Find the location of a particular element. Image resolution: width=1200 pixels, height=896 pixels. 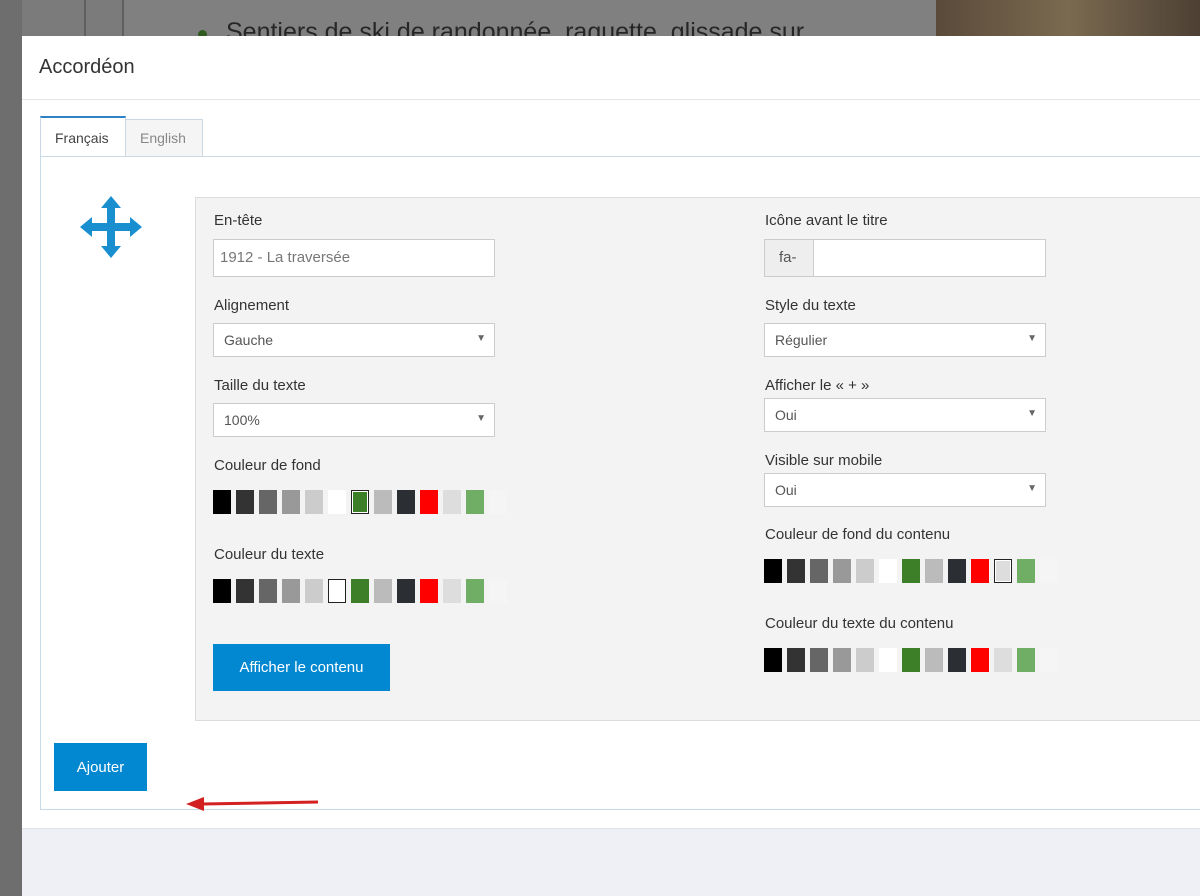

modal-header: Accordéon is located at coordinates (611, 68).